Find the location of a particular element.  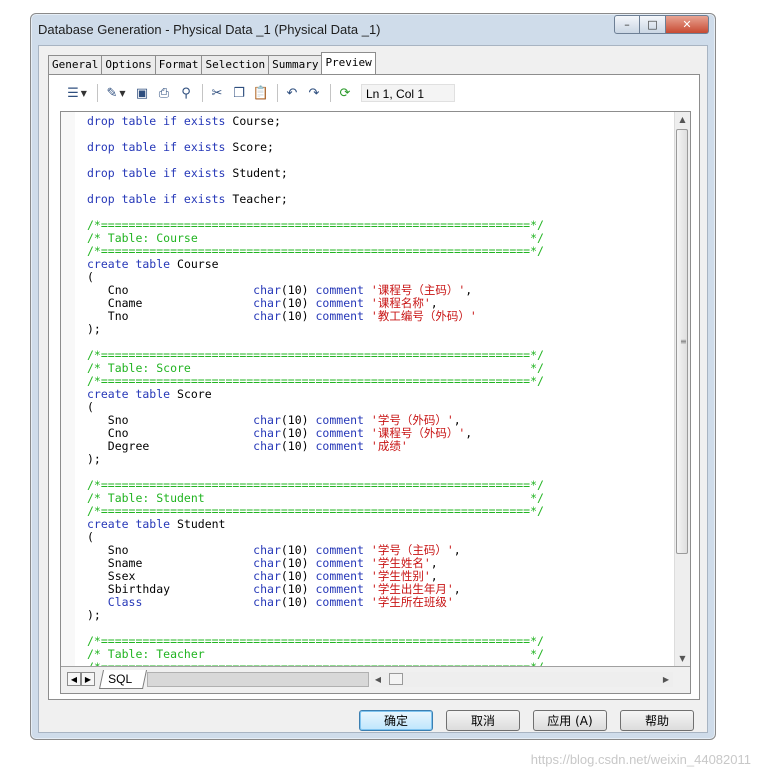

horizontal-scroll-thumb is located at coordinates (396, 679).